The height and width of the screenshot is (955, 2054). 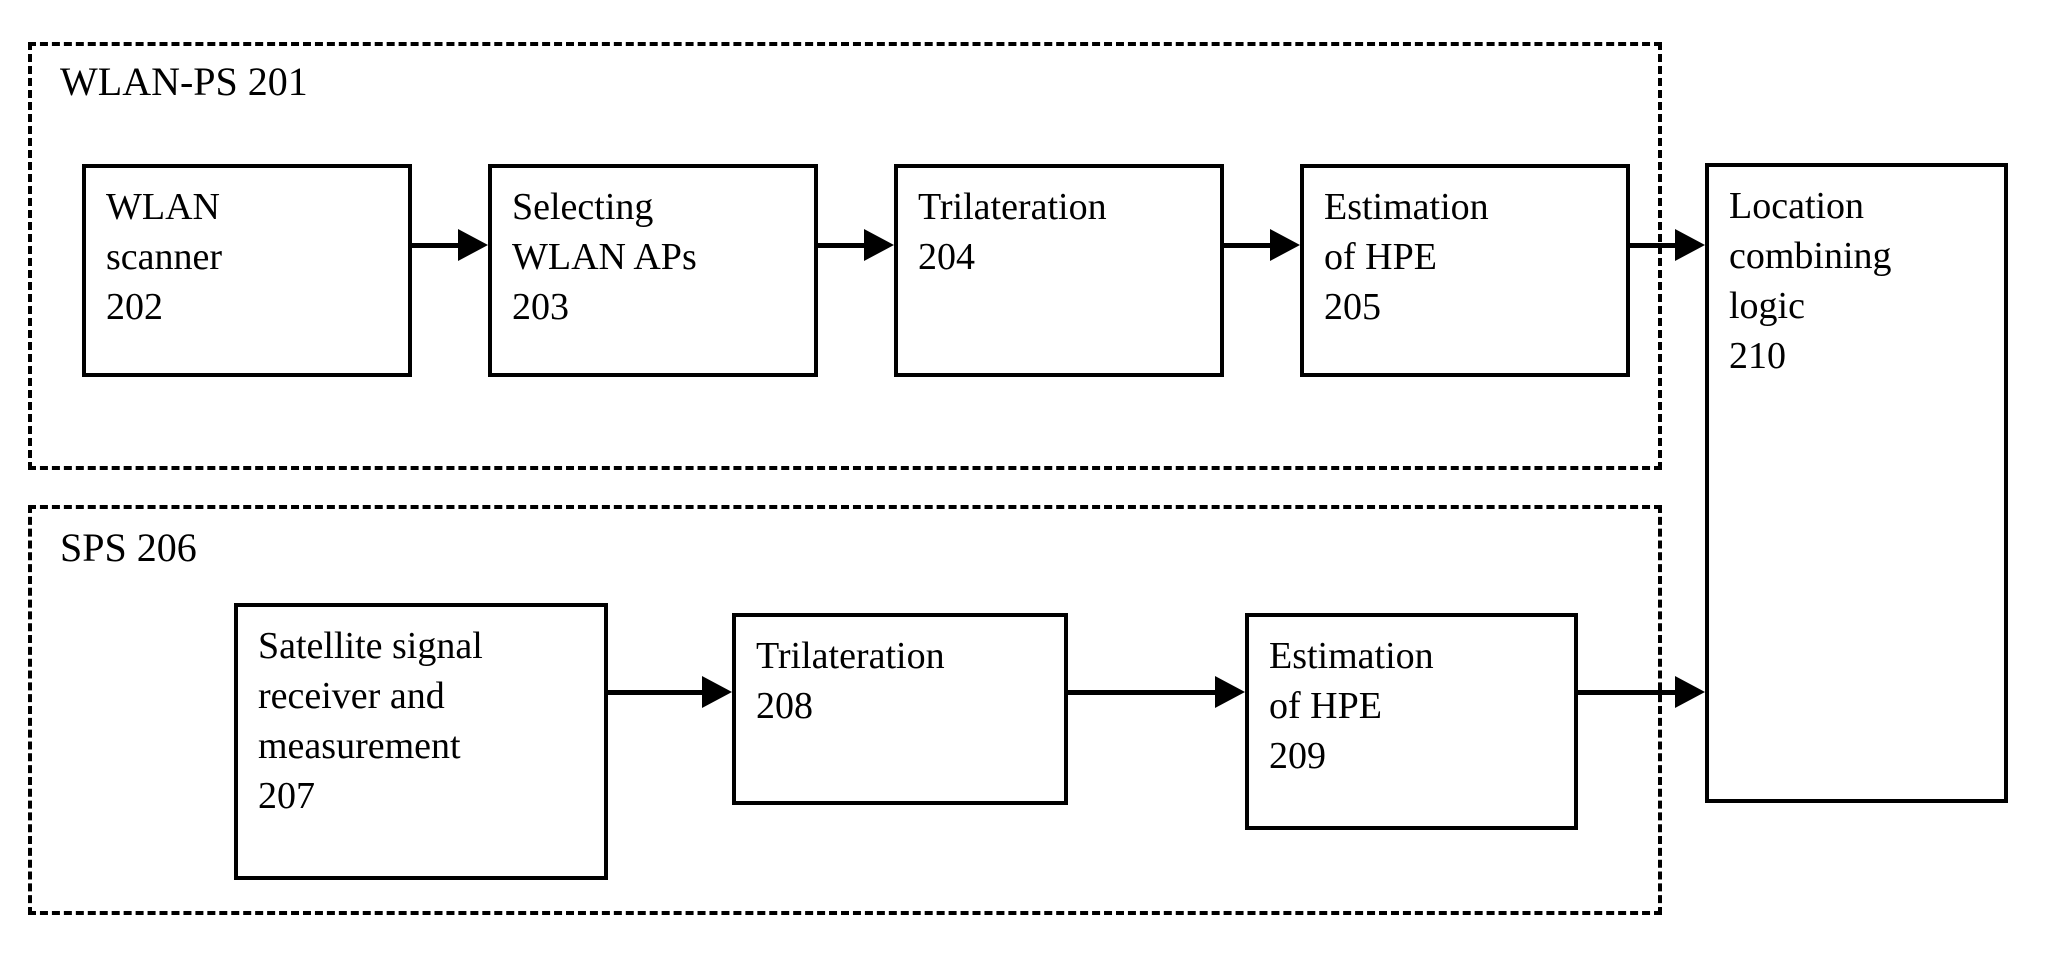 I want to click on arrow-203-to-204-head-icon, so click(x=879, y=245).